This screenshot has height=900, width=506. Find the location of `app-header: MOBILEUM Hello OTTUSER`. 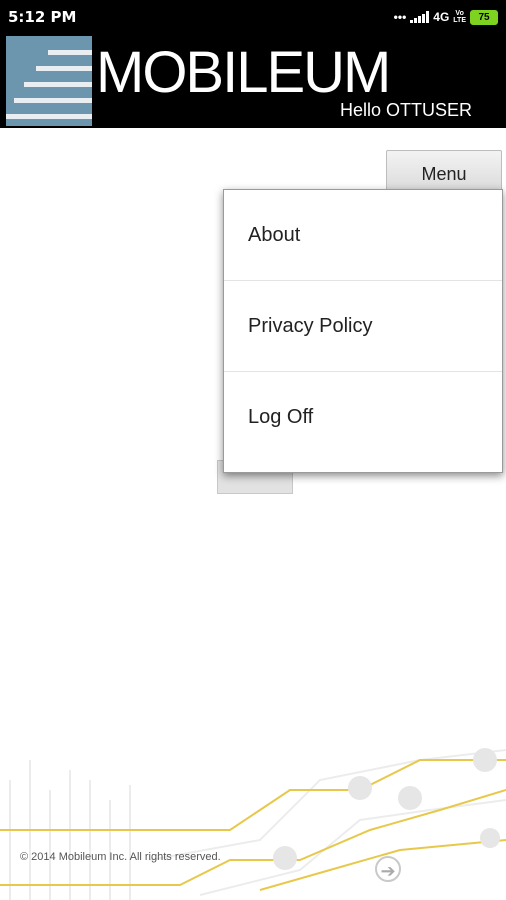

app-header: MOBILEUM Hello OTTUSER is located at coordinates (253, 81).